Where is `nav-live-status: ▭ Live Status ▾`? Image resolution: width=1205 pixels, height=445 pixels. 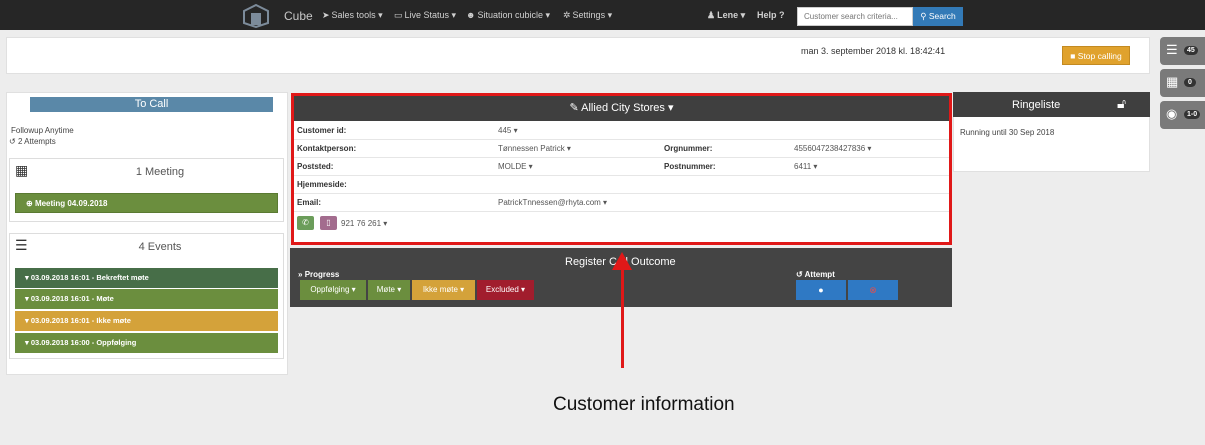 nav-live-status: ▭ Live Status ▾ is located at coordinates (425, 15).